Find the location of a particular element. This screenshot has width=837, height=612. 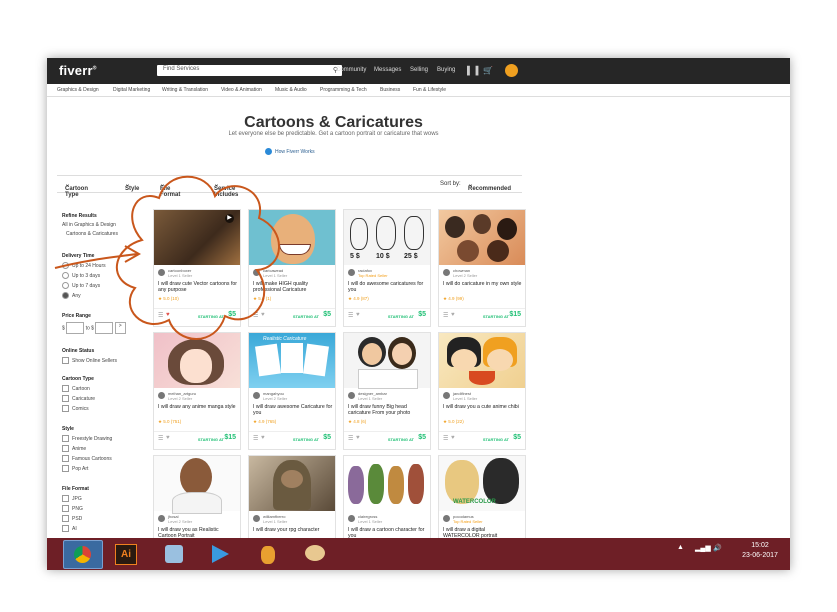

format-png: PNG is located at coordinates (72, 508).